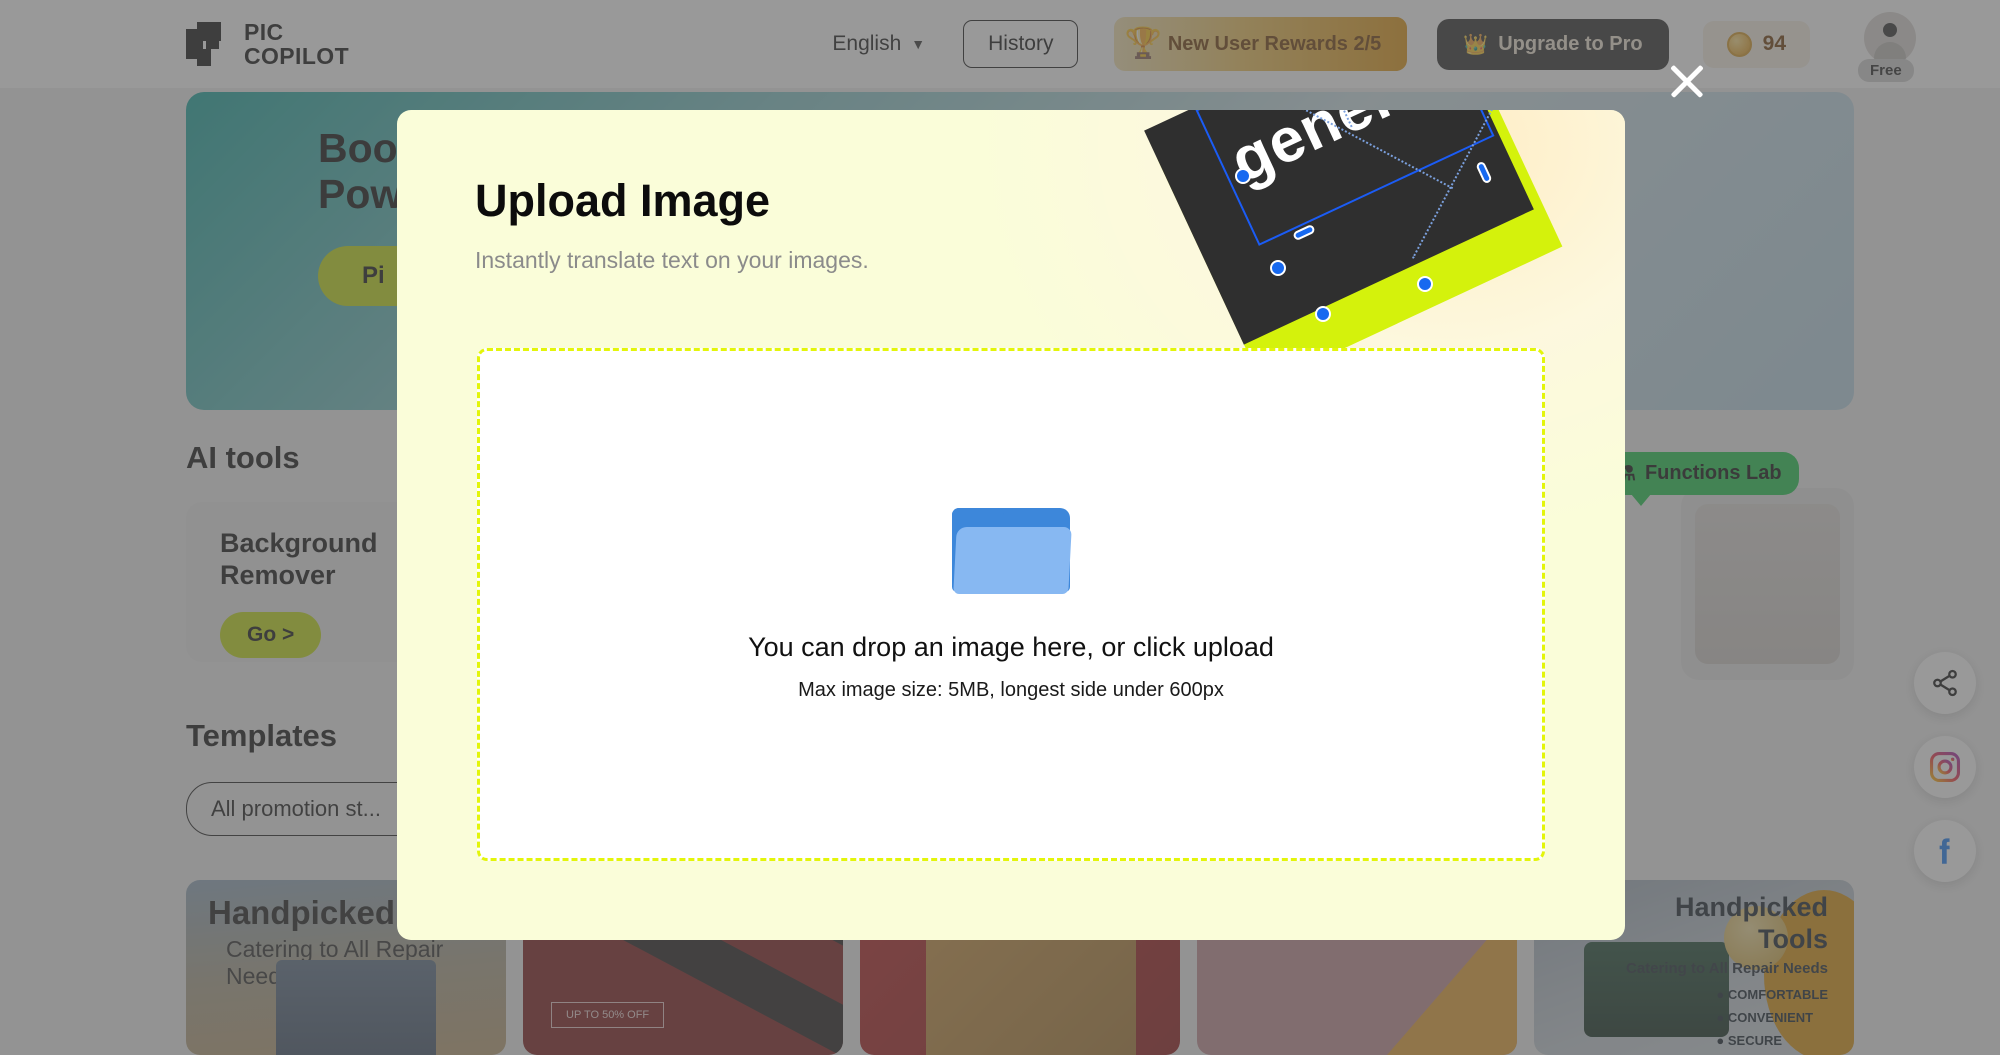 The height and width of the screenshot is (1055, 2000). Describe the element at coordinates (1012, 550) in the screenshot. I see `folder-icon` at that location.